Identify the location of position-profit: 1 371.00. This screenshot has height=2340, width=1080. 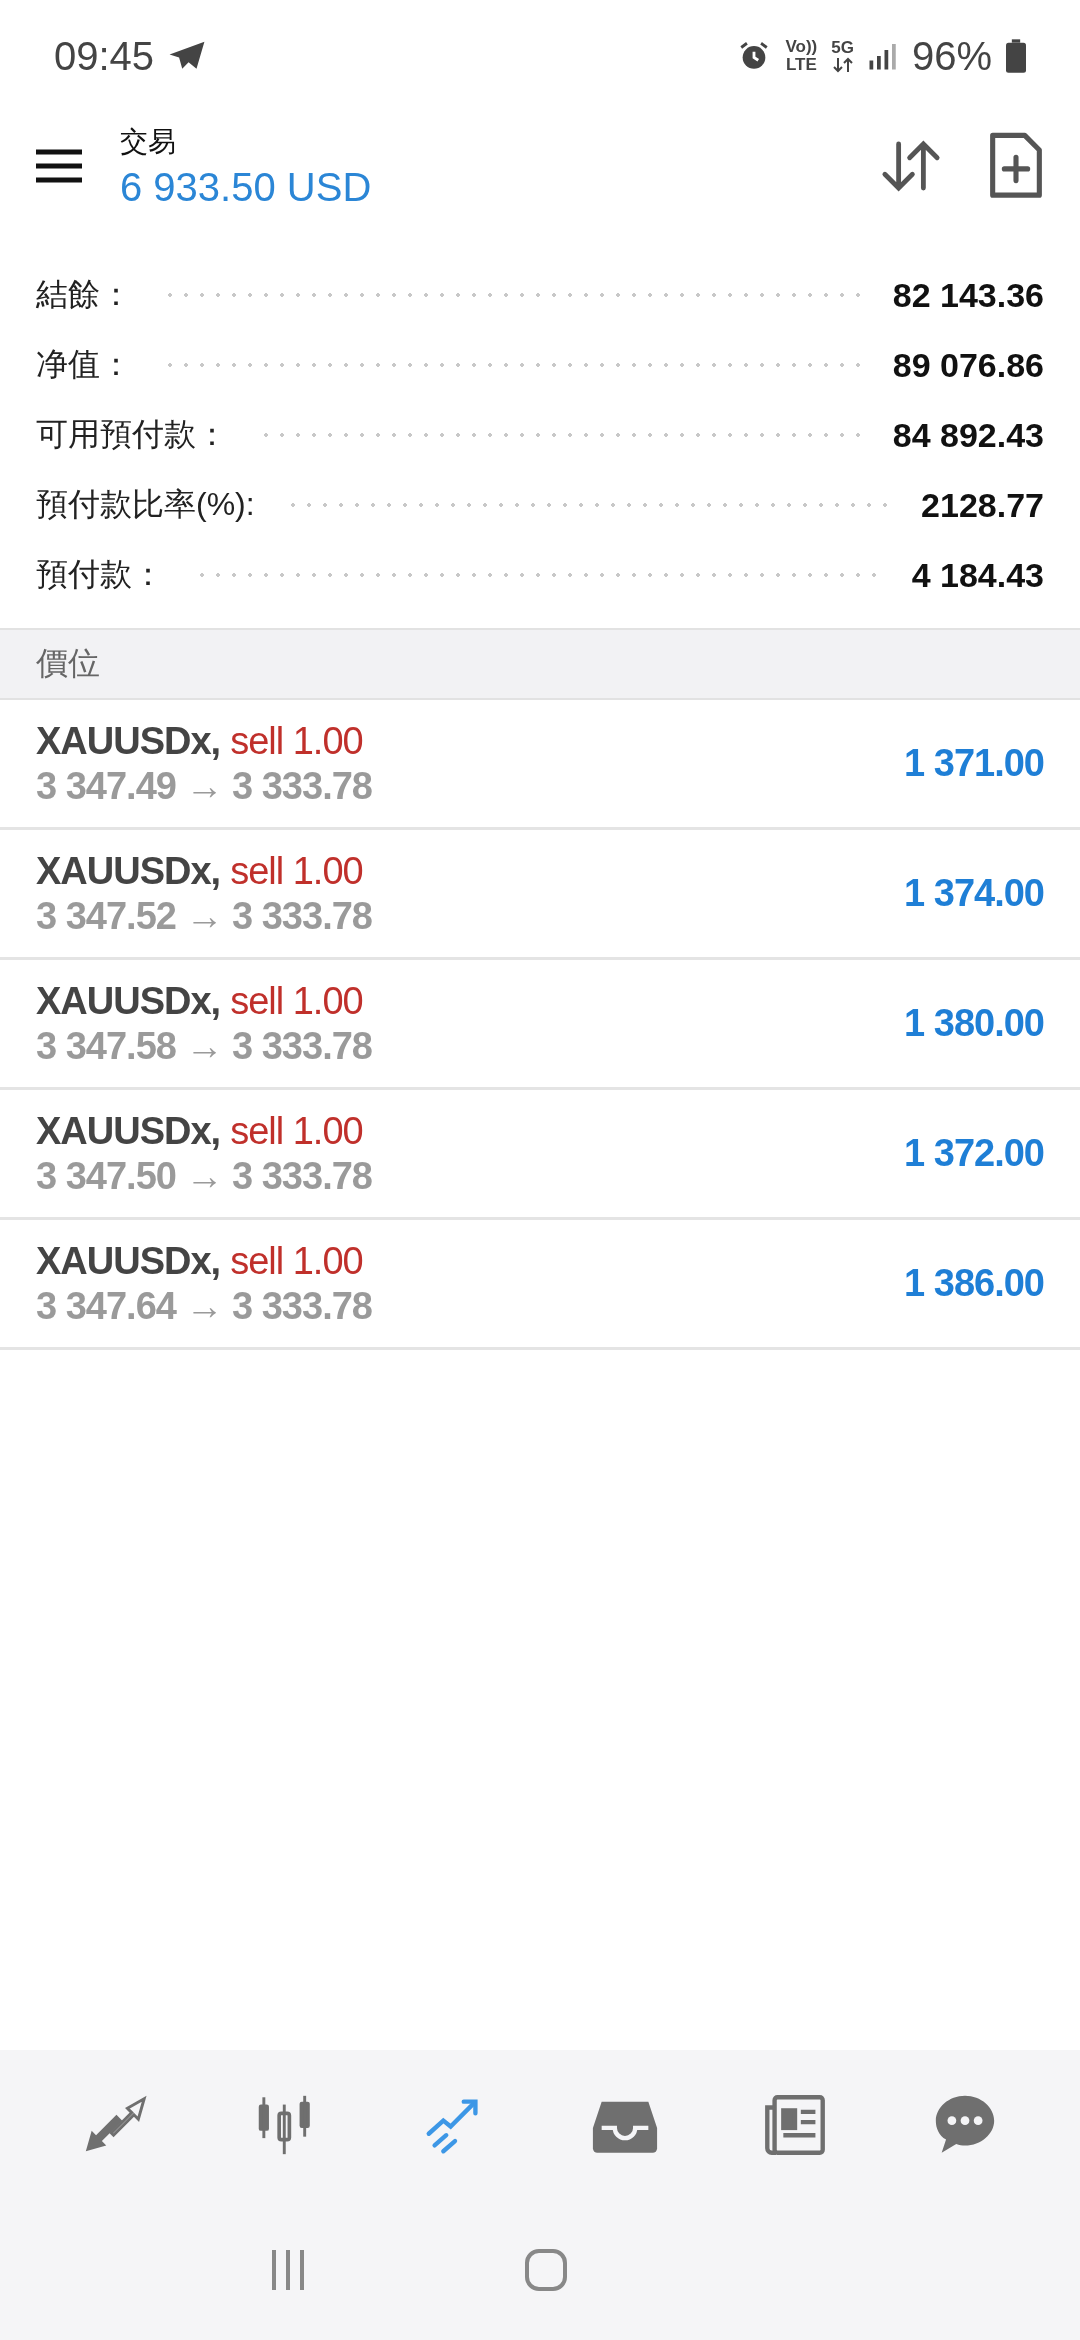
(974, 763).